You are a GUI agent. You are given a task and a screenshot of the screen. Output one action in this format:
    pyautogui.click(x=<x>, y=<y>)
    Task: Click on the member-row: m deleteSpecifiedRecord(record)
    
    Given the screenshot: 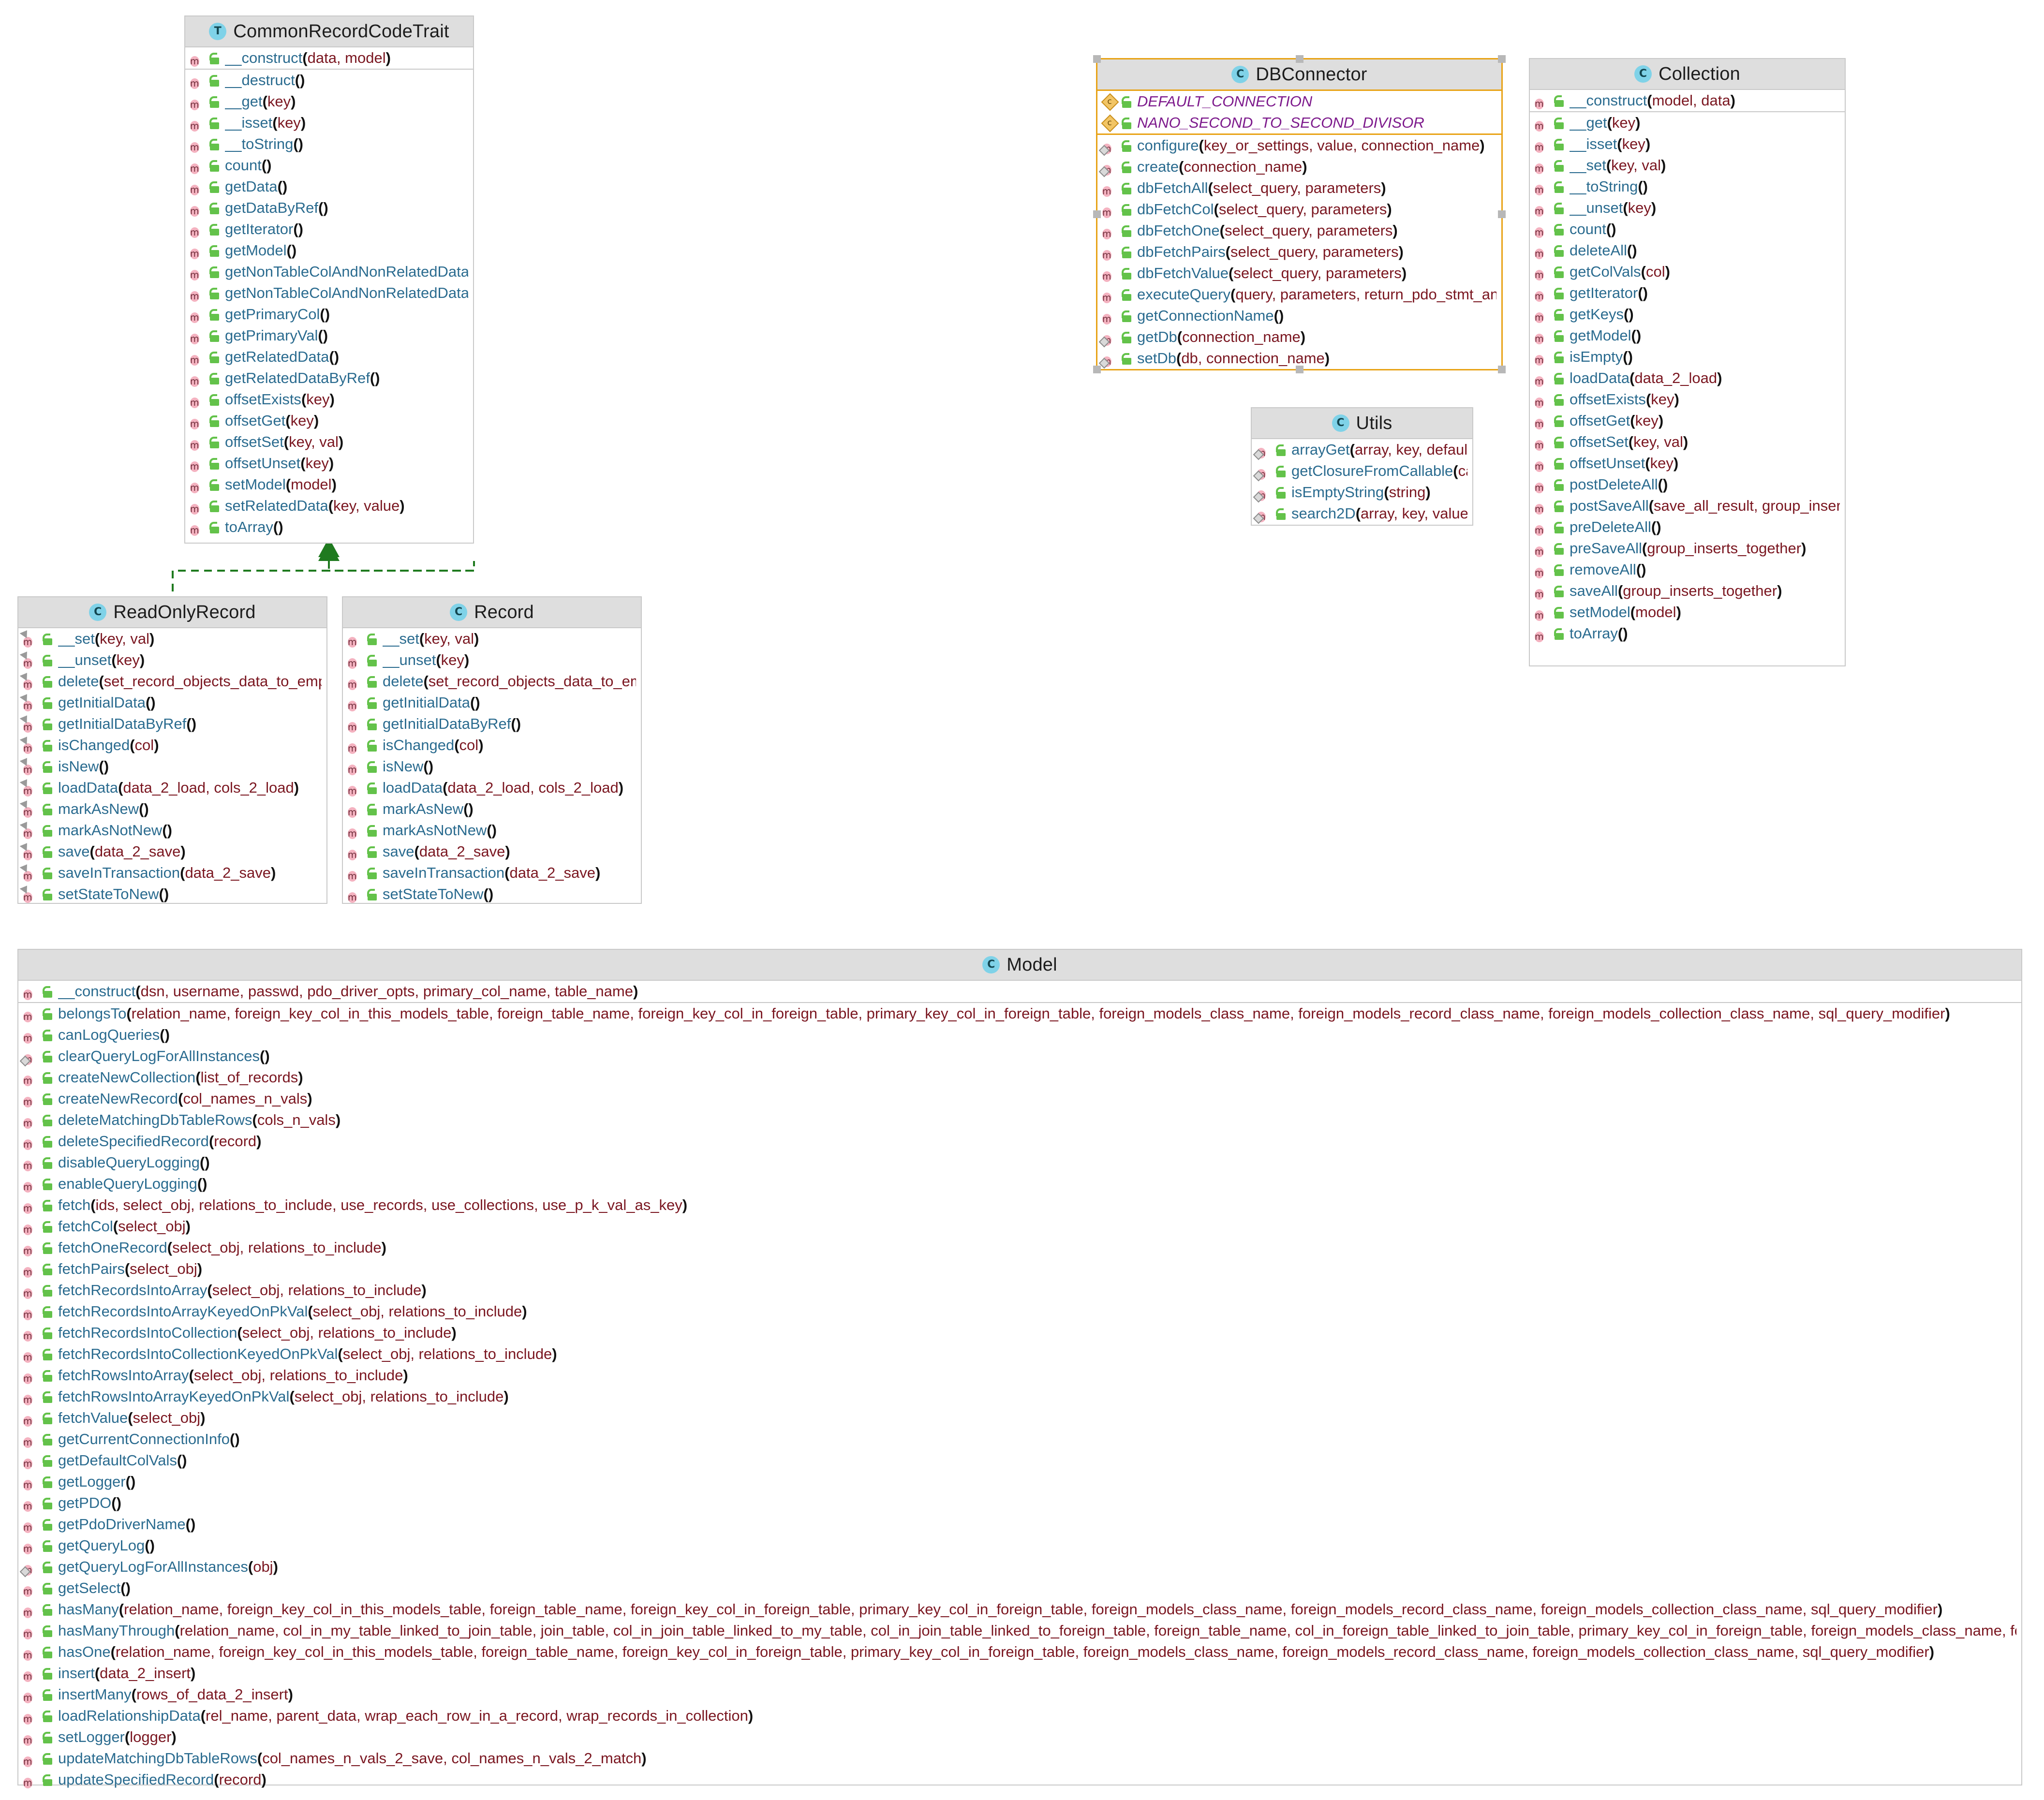 What is the action you would take?
    pyautogui.click(x=1019, y=1141)
    